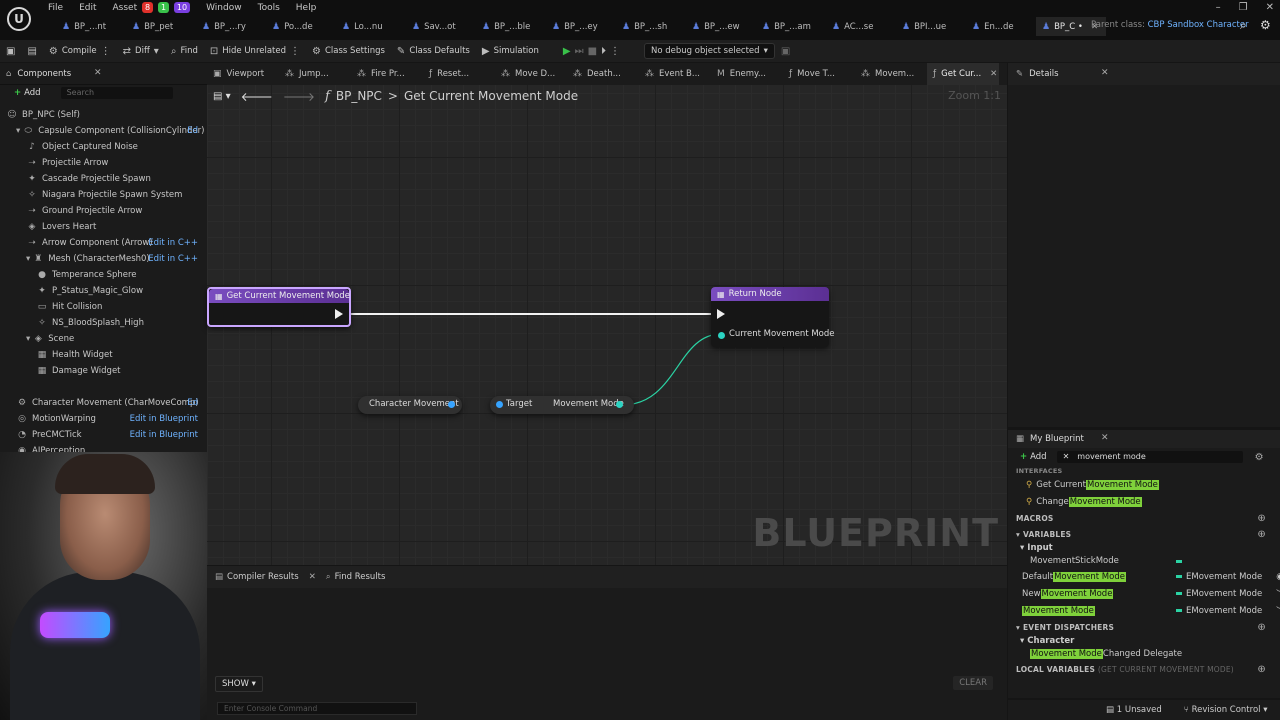  What do you see at coordinates (27, 93) in the screenshot?
I see `add-component-button: + Add` at bounding box center [27, 93].